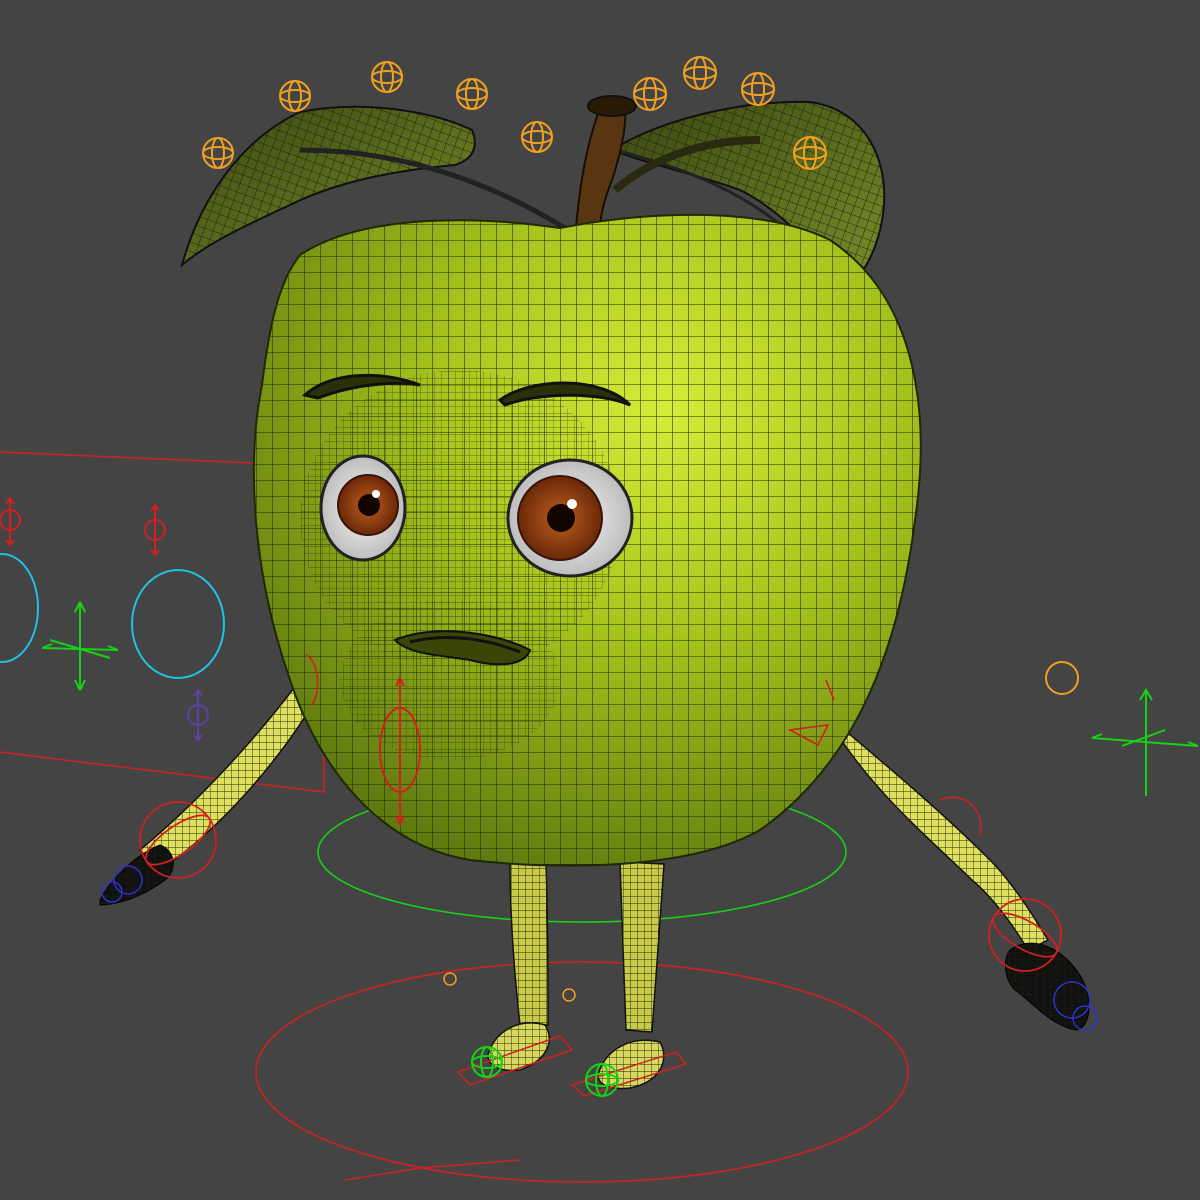 Image resolution: width=1200 pixels, height=1200 pixels. I want to click on apple-stem, so click(605, 164).